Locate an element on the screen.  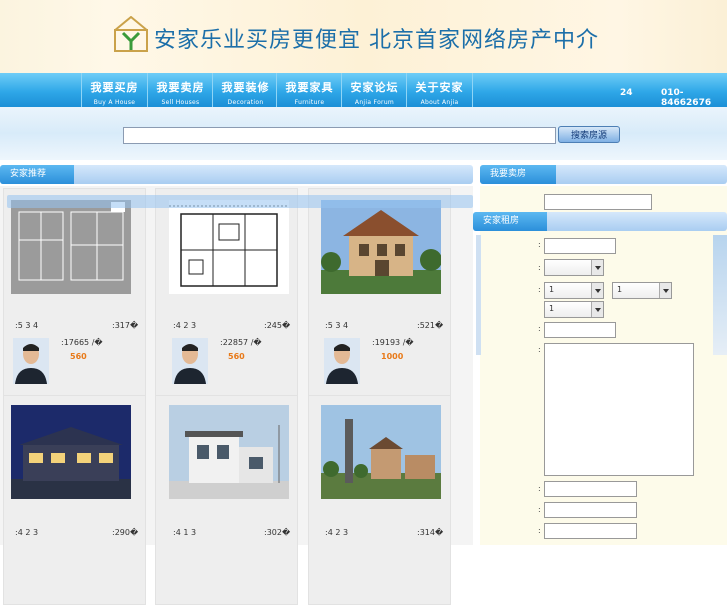
community-illustration is located at coordinates (381, 452).